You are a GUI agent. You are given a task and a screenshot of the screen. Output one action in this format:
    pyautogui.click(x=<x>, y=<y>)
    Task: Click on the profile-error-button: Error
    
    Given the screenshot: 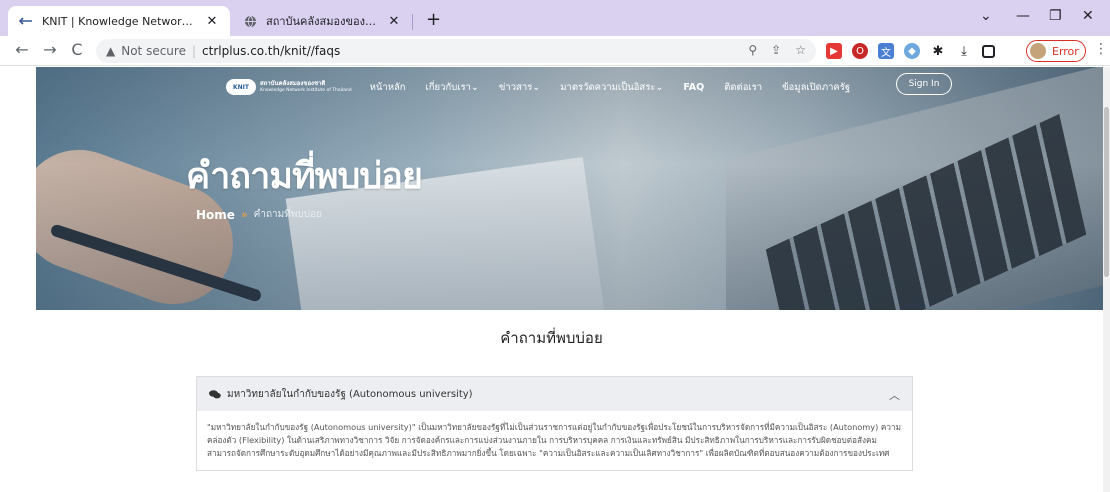 What is the action you would take?
    pyautogui.click(x=1056, y=51)
    